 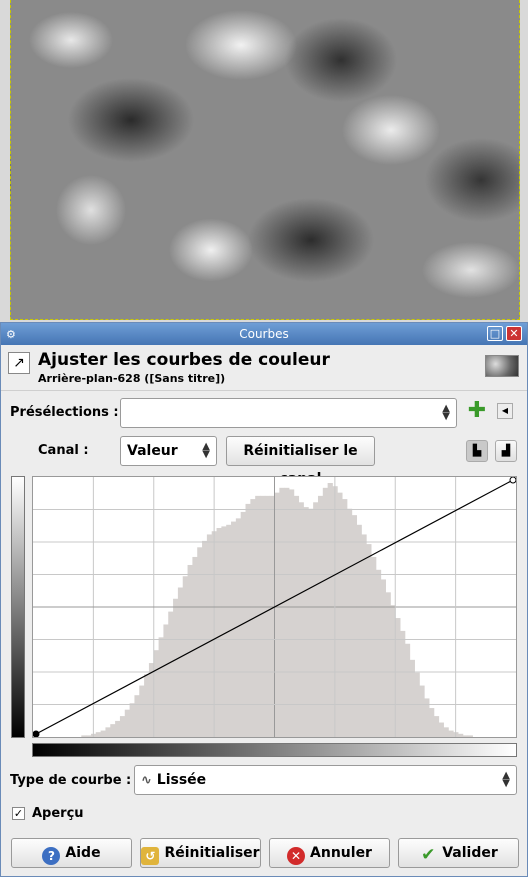 What do you see at coordinates (181, 780) in the screenshot?
I see `curve-type-value: Lissée` at bounding box center [181, 780].